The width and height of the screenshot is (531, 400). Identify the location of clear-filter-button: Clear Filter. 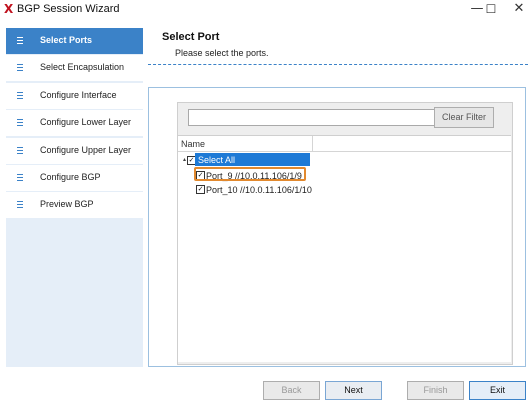
(464, 117).